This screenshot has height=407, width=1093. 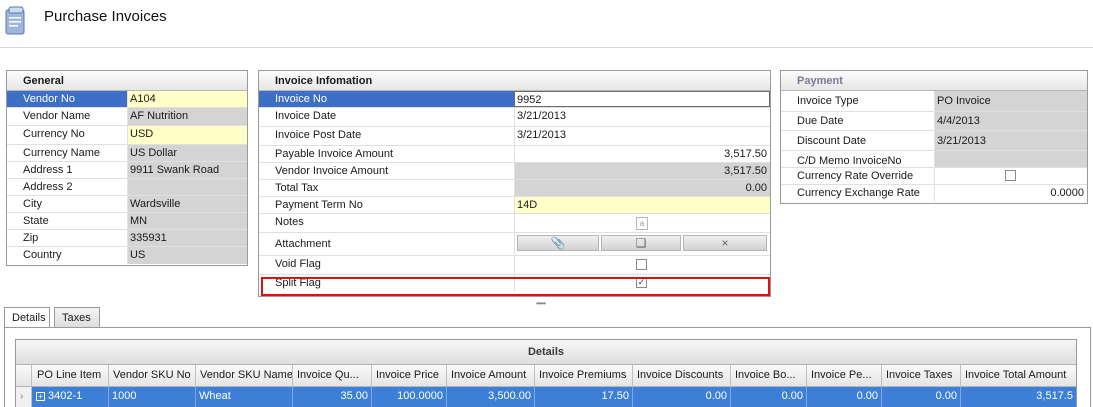 I want to click on field-label: Invoice No, so click(x=386, y=99).